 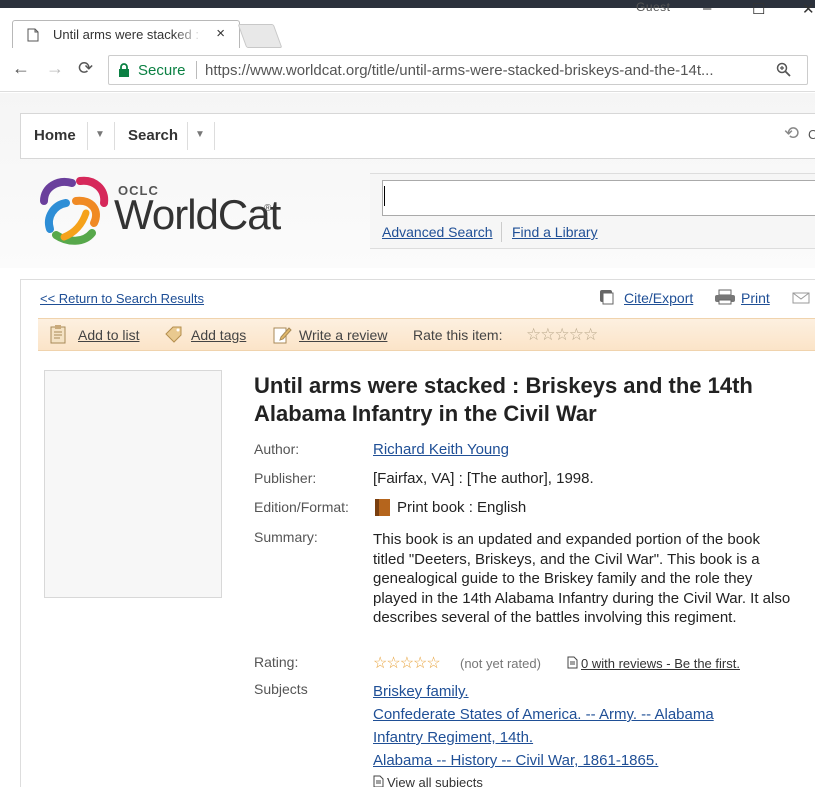 I want to click on view-all-subjects-link: View all subjects, so click(x=435, y=781).